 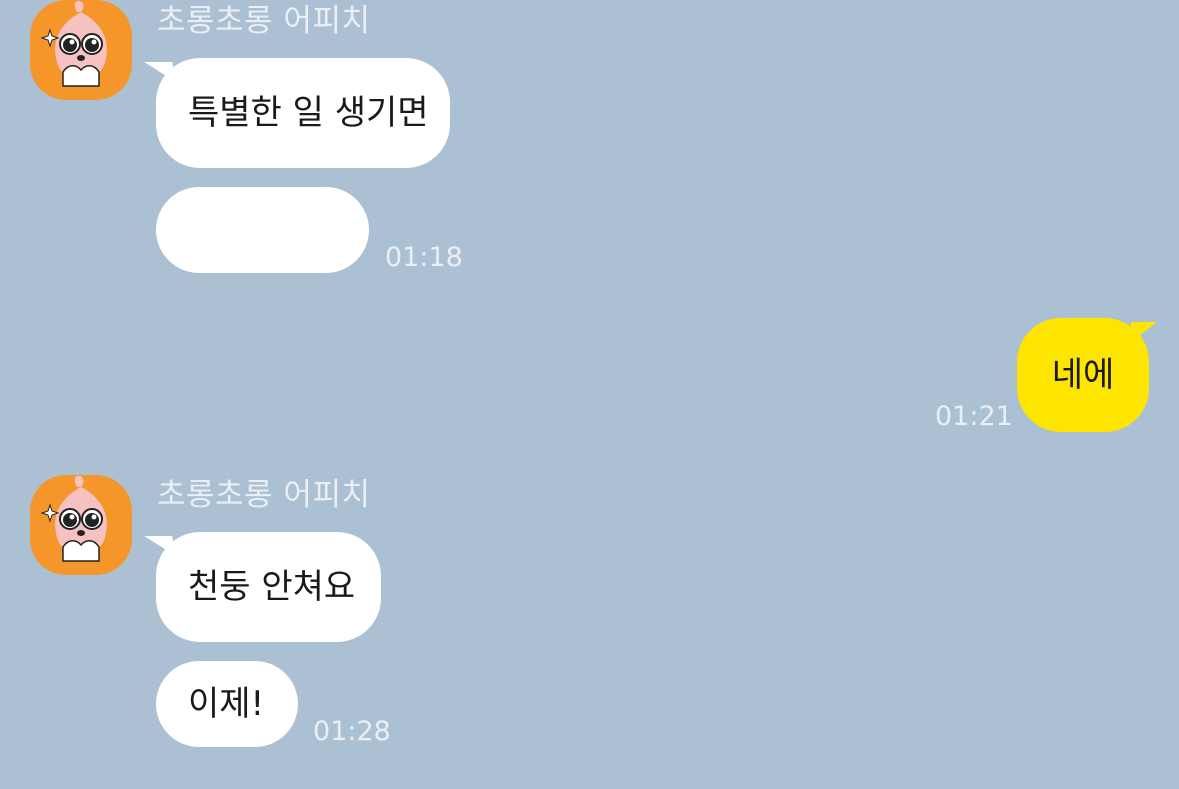 I want to click on message-bubble: 특별한 일 생기면, so click(x=303, y=113).